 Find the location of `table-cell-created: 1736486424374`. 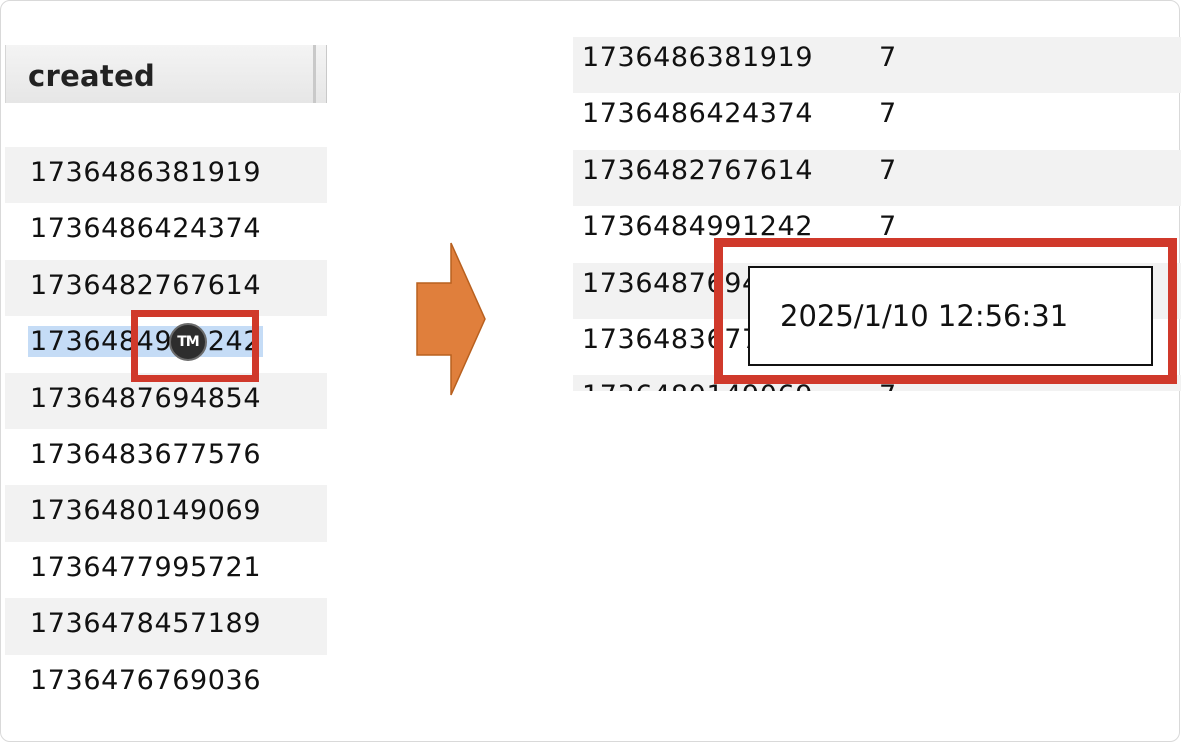

table-cell-created: 1736486424374 is located at coordinates (697, 113).